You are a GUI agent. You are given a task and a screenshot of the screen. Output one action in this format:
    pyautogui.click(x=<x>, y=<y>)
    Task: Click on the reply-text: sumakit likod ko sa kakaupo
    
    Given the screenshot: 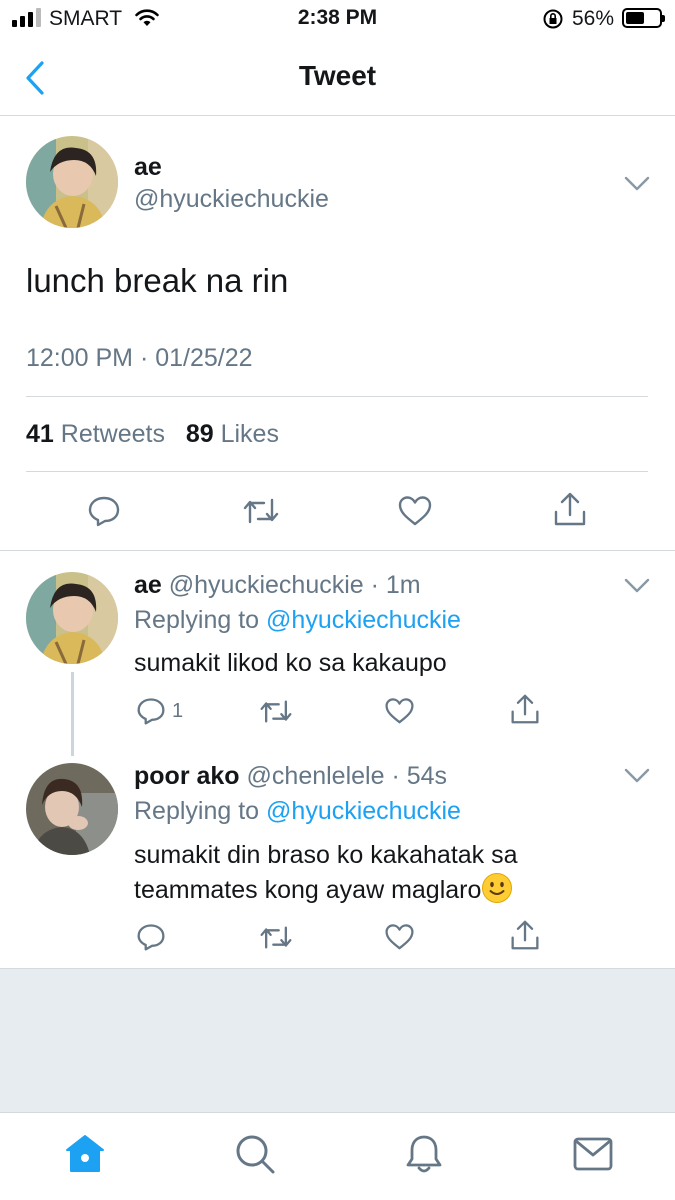 What is the action you would take?
    pyautogui.click(x=290, y=663)
    